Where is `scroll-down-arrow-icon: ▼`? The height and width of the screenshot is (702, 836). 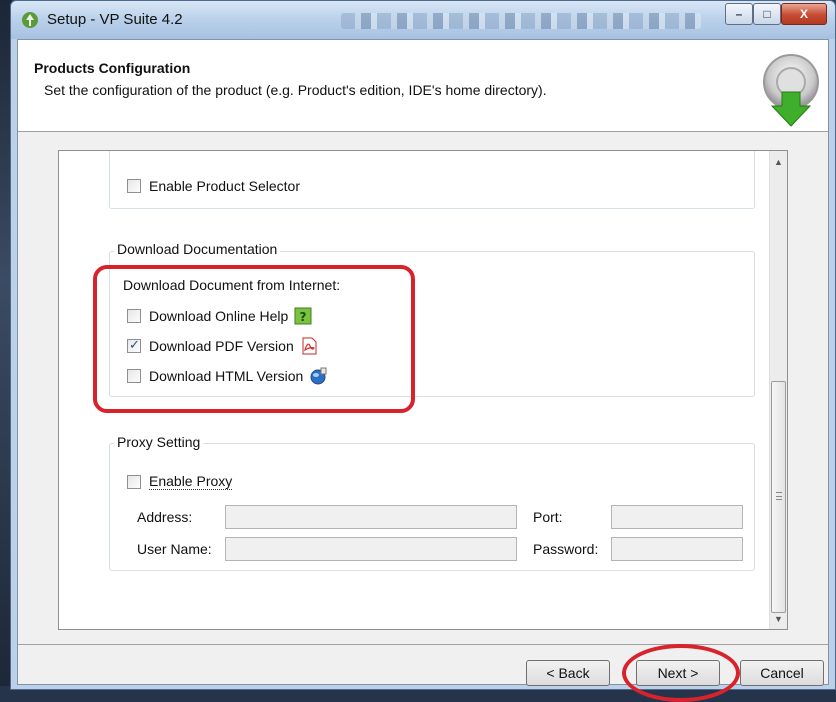 scroll-down-arrow-icon: ▼ is located at coordinates (778, 618).